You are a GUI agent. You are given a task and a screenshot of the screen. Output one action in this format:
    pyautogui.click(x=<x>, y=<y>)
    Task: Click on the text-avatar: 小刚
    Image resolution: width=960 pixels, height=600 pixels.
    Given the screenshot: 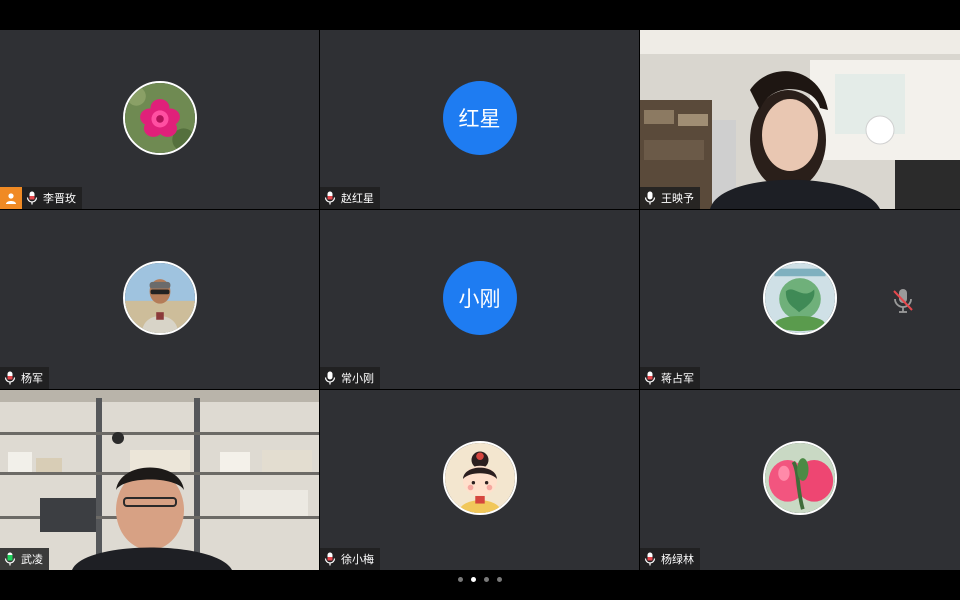 What is the action you would take?
    pyautogui.click(x=479, y=297)
    